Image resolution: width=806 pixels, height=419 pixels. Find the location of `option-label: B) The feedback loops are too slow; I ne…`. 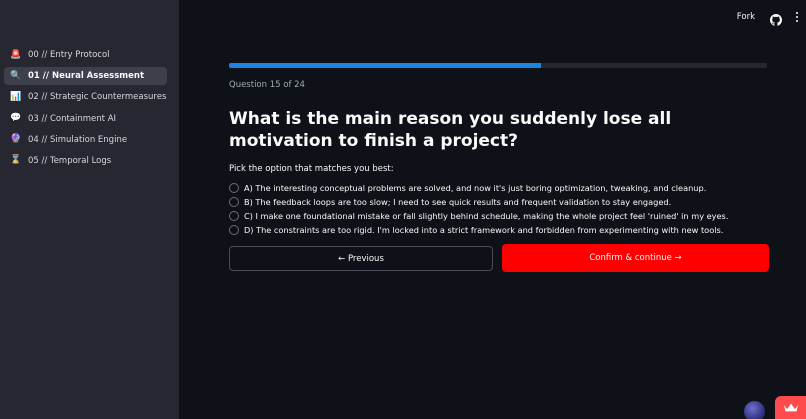

option-label: B) The feedback loops are too slow; I ne… is located at coordinates (458, 202).